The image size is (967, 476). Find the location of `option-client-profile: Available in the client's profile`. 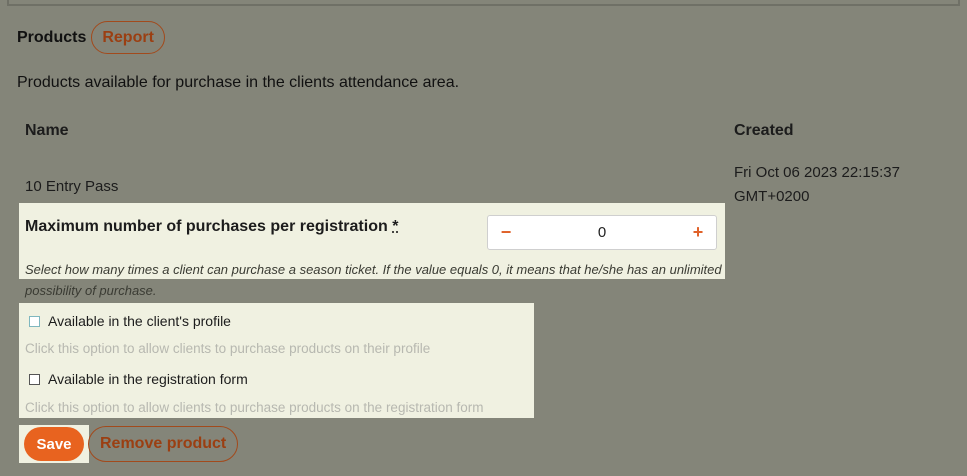

option-client-profile: Available in the client's profile is located at coordinates (130, 321).